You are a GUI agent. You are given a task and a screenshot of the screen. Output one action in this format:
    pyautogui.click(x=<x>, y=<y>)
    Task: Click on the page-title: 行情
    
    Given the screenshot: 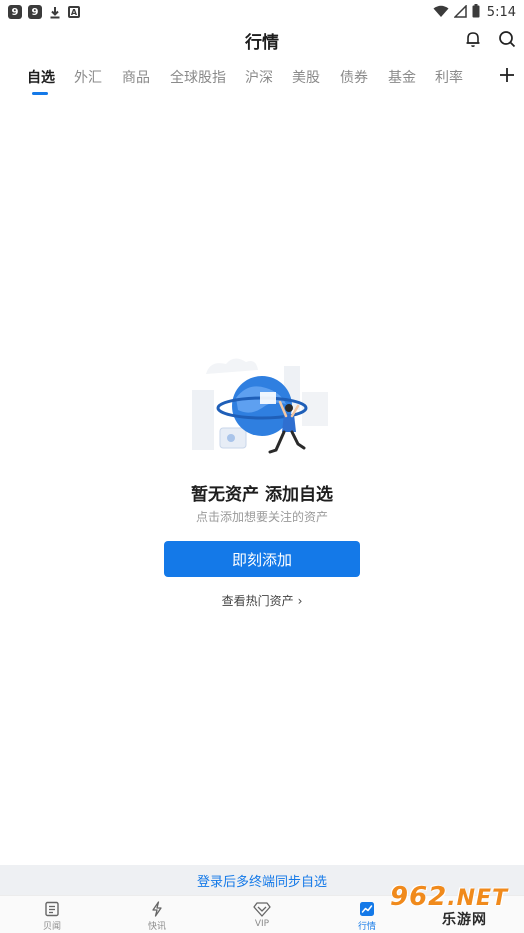 What is the action you would take?
    pyautogui.click(x=262, y=43)
    